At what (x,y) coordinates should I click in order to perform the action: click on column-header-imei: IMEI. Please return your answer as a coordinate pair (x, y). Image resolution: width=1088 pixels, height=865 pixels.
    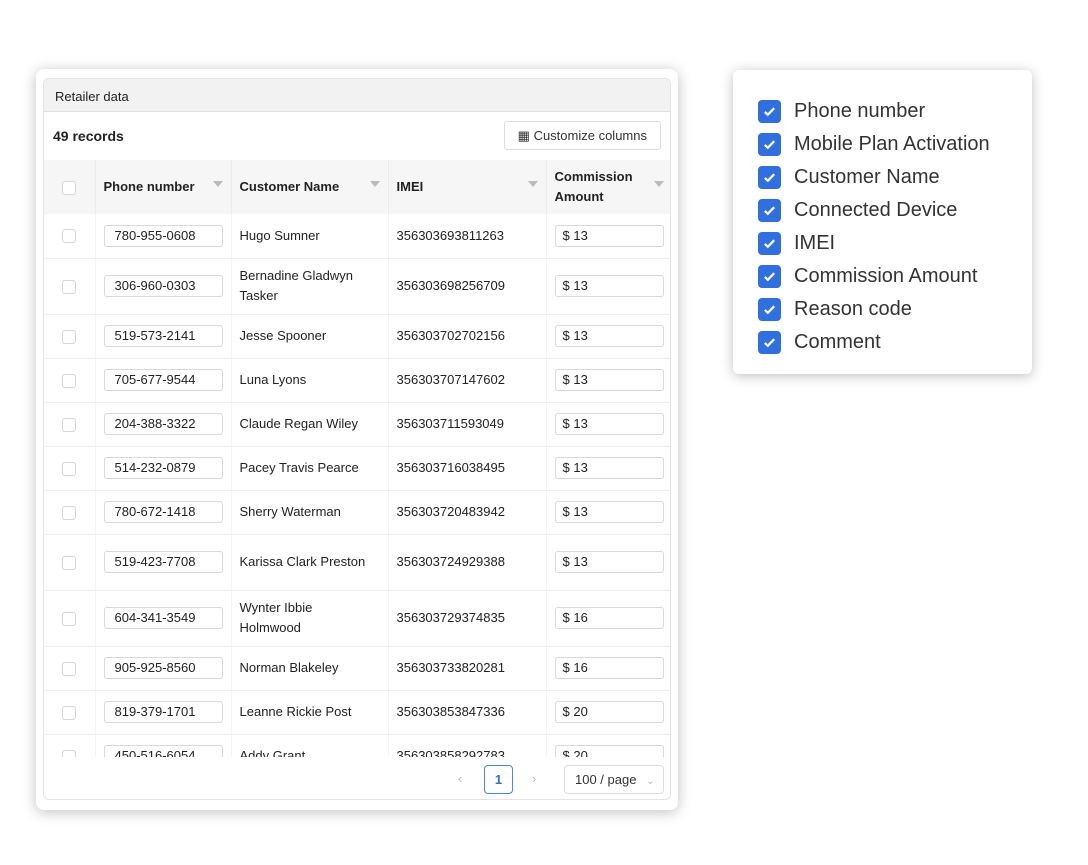
    Looking at the image, I should click on (467, 187).